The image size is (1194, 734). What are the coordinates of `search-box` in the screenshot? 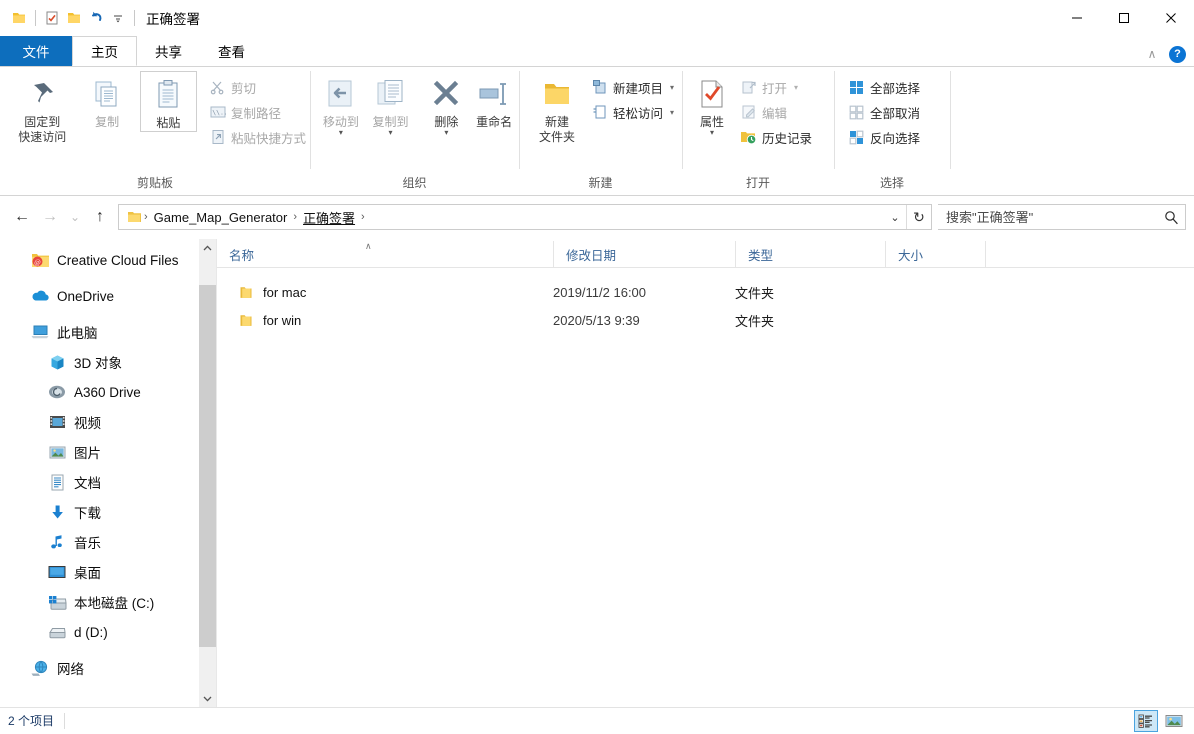 It's located at (1062, 217).